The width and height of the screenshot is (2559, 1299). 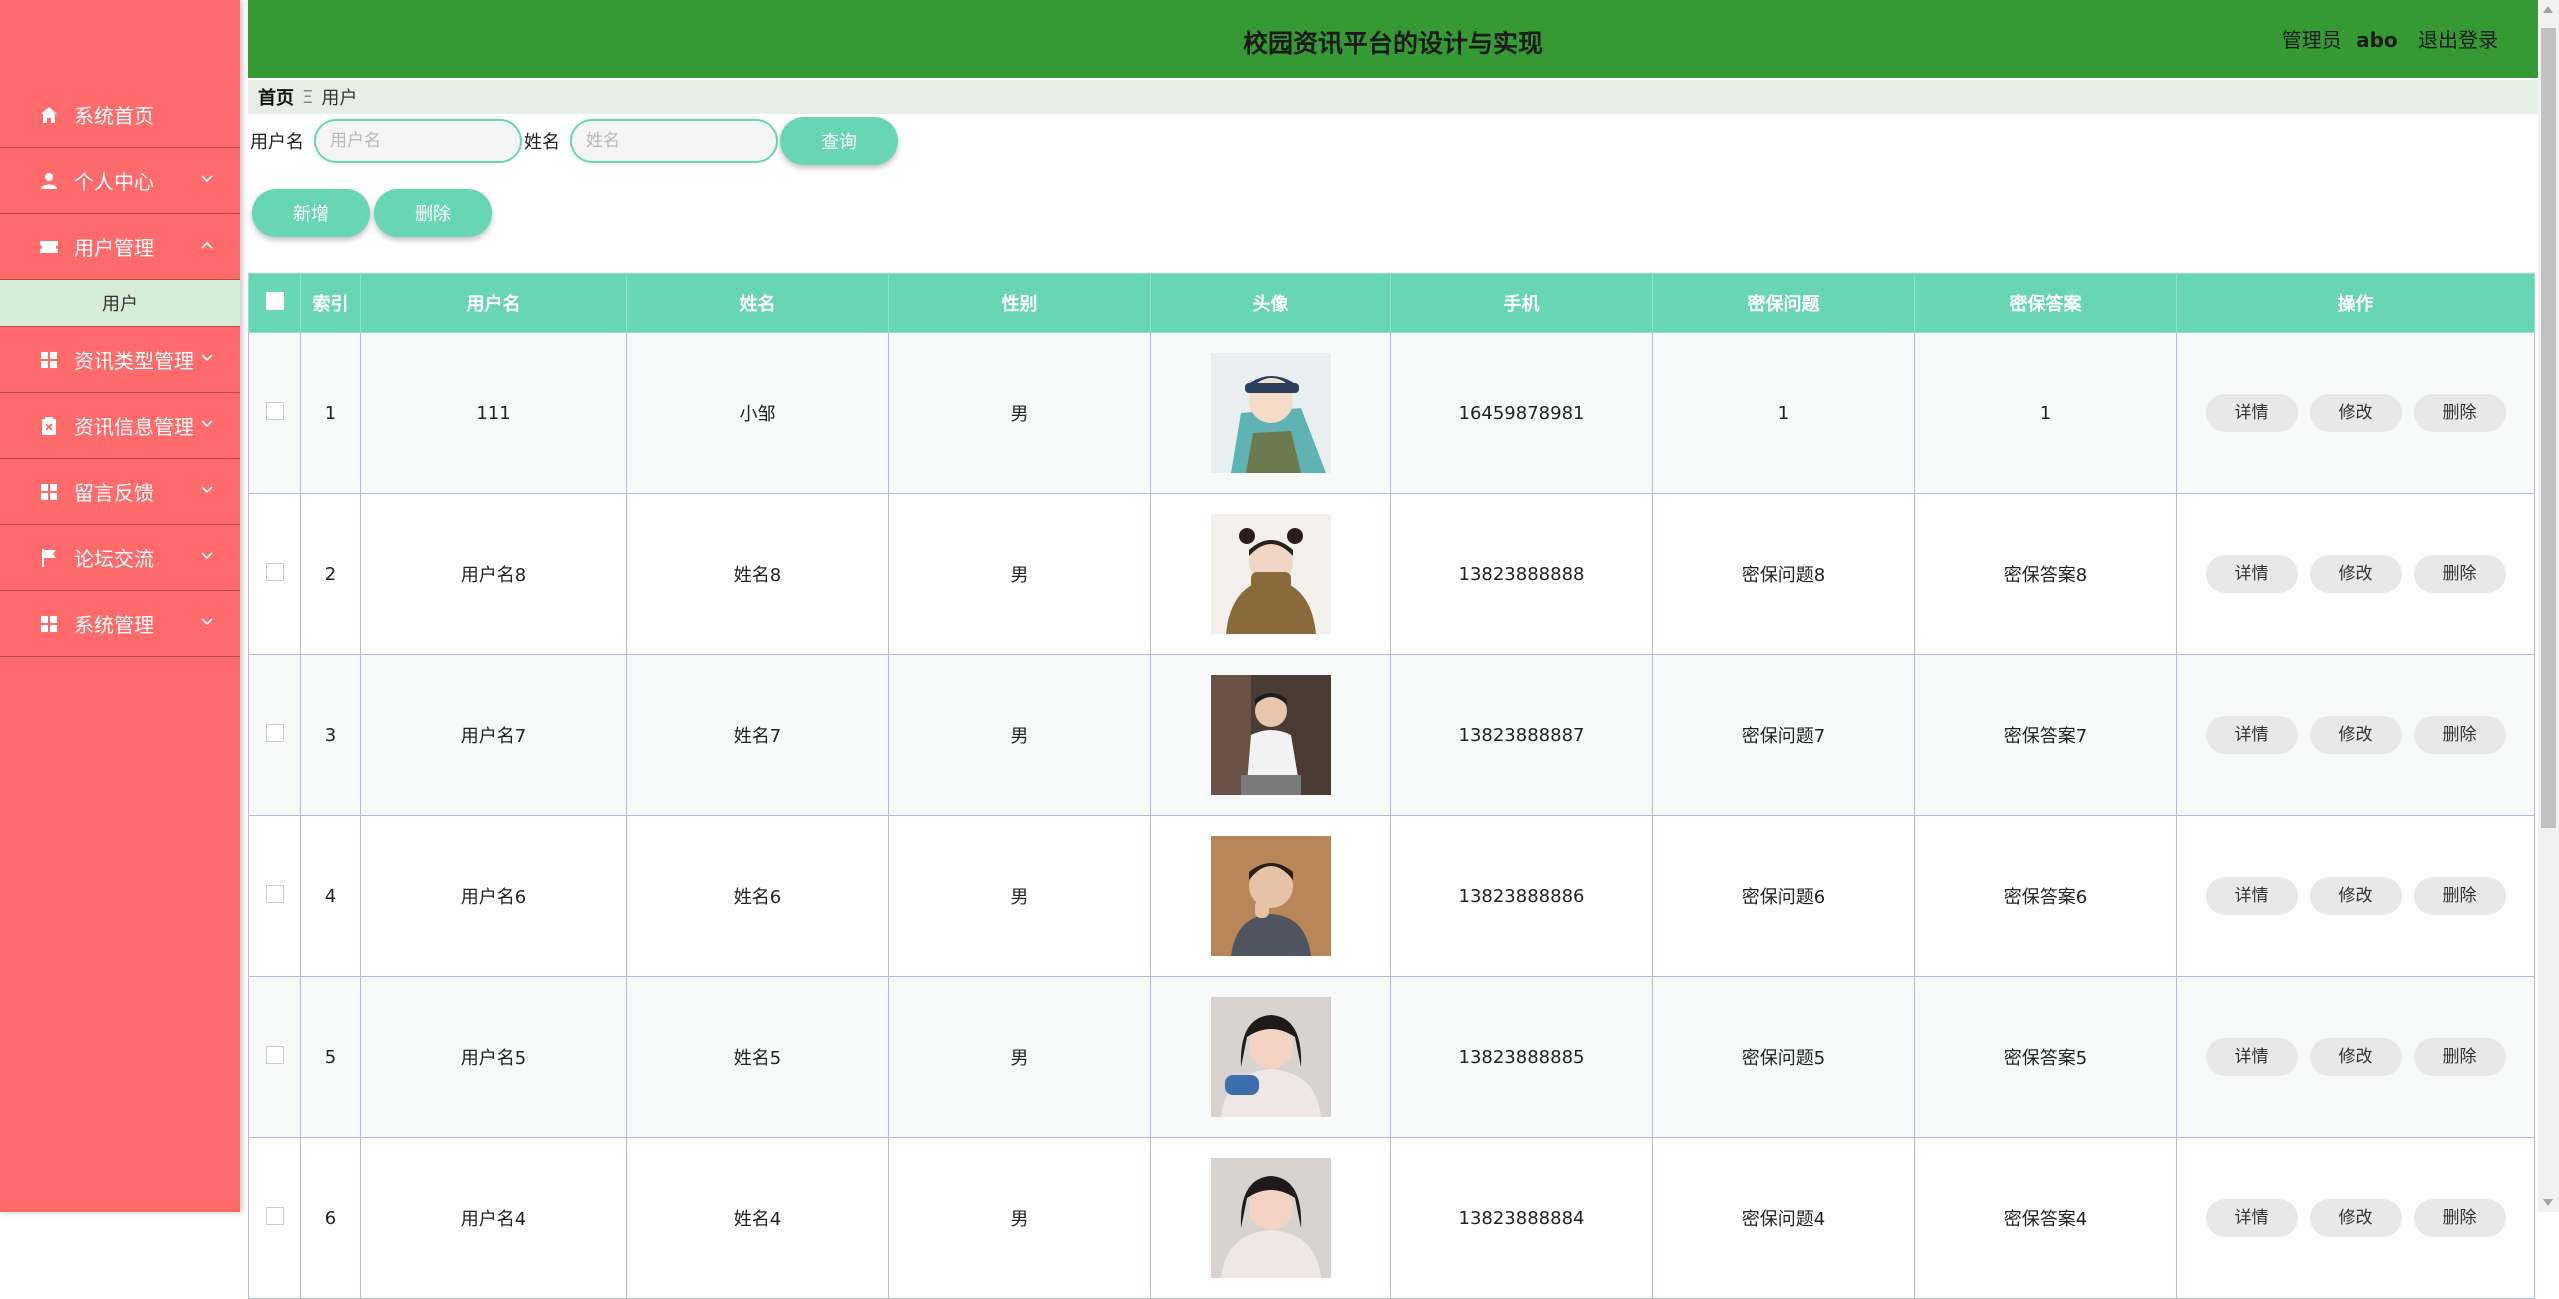 I want to click on cell-username: 用户名5, so click(x=493, y=1057).